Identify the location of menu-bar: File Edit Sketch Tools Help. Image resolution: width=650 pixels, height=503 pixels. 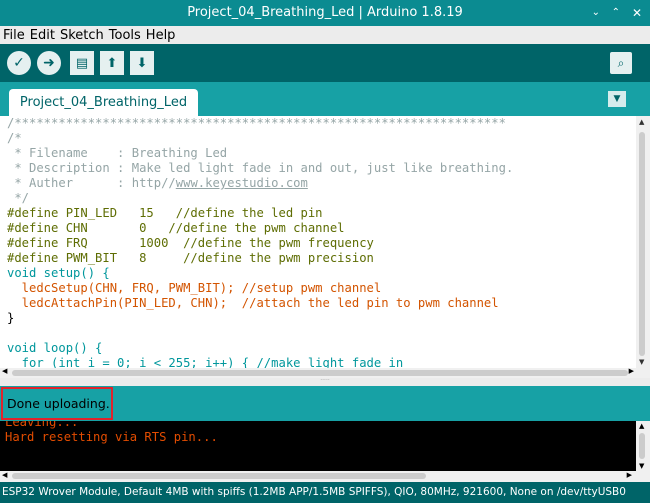
(325, 35).